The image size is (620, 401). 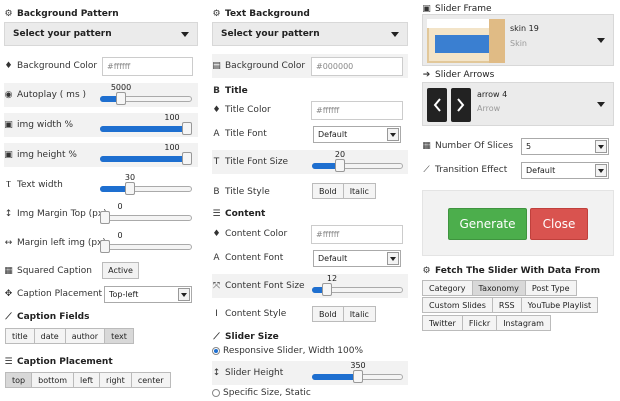 What do you see at coordinates (357, 234) in the screenshot?
I see `content-color-input: #ffffff` at bounding box center [357, 234].